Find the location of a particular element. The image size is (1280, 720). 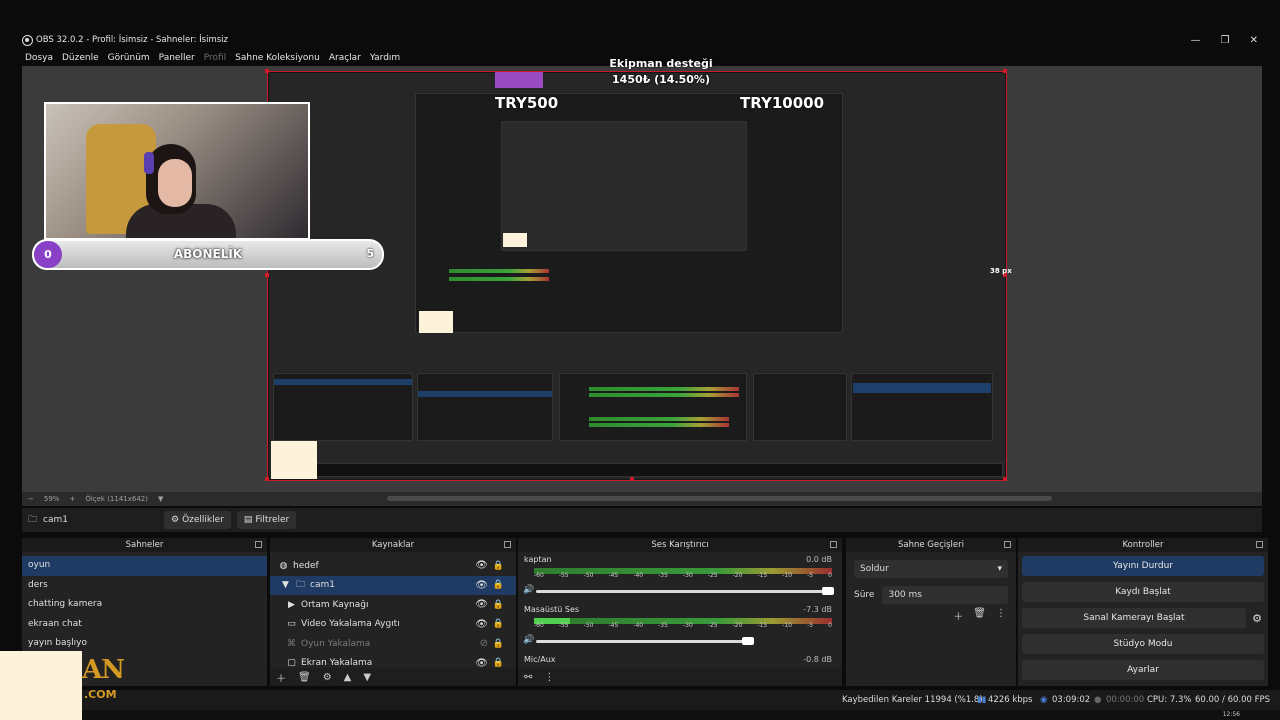

studio-mode-button: Stüdyo Modu is located at coordinates (1143, 644).